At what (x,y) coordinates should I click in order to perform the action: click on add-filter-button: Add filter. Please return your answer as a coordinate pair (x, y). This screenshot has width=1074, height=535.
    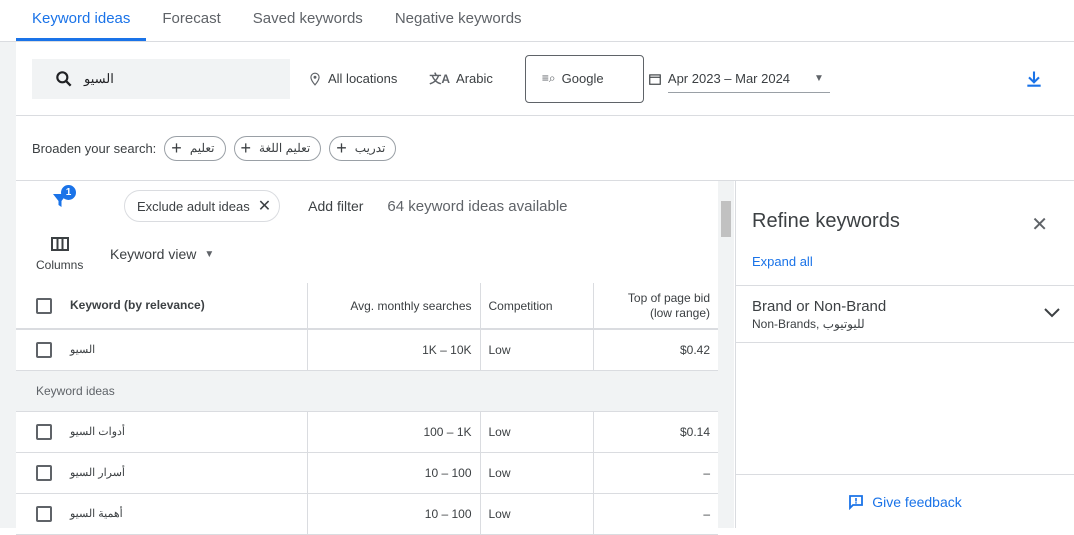
    Looking at the image, I should click on (335, 206).